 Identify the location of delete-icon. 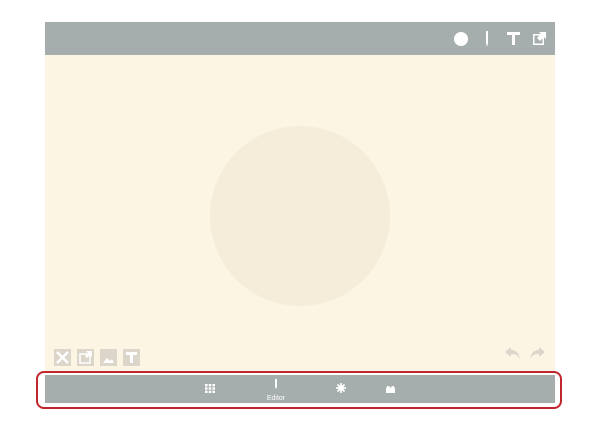
(62, 357).